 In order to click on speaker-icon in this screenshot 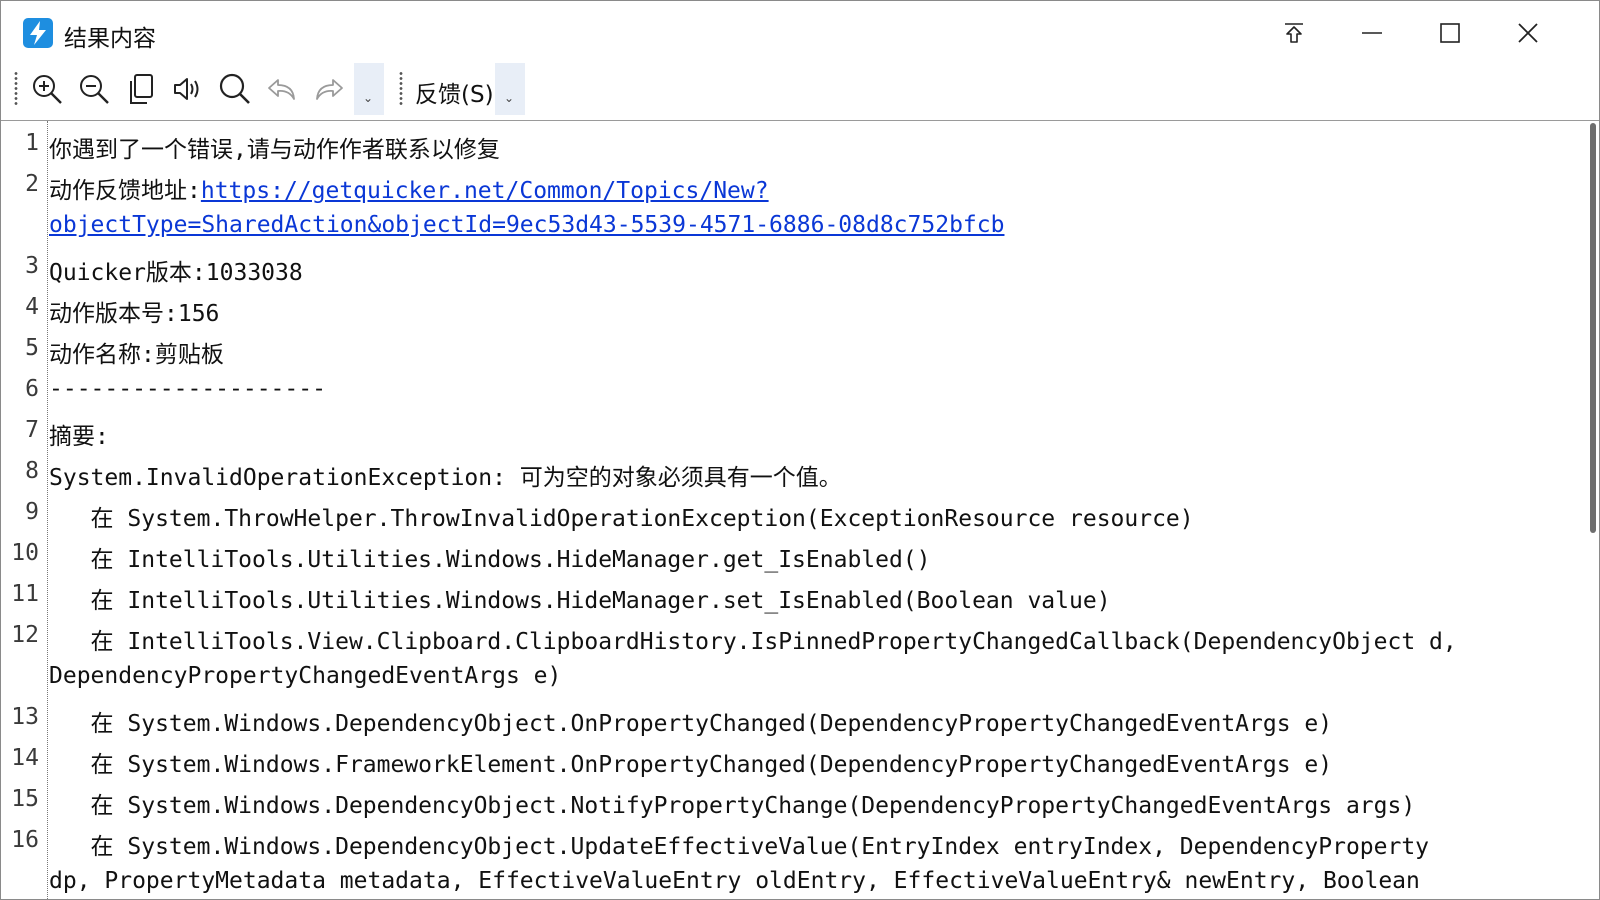, I will do `click(186, 89)`.